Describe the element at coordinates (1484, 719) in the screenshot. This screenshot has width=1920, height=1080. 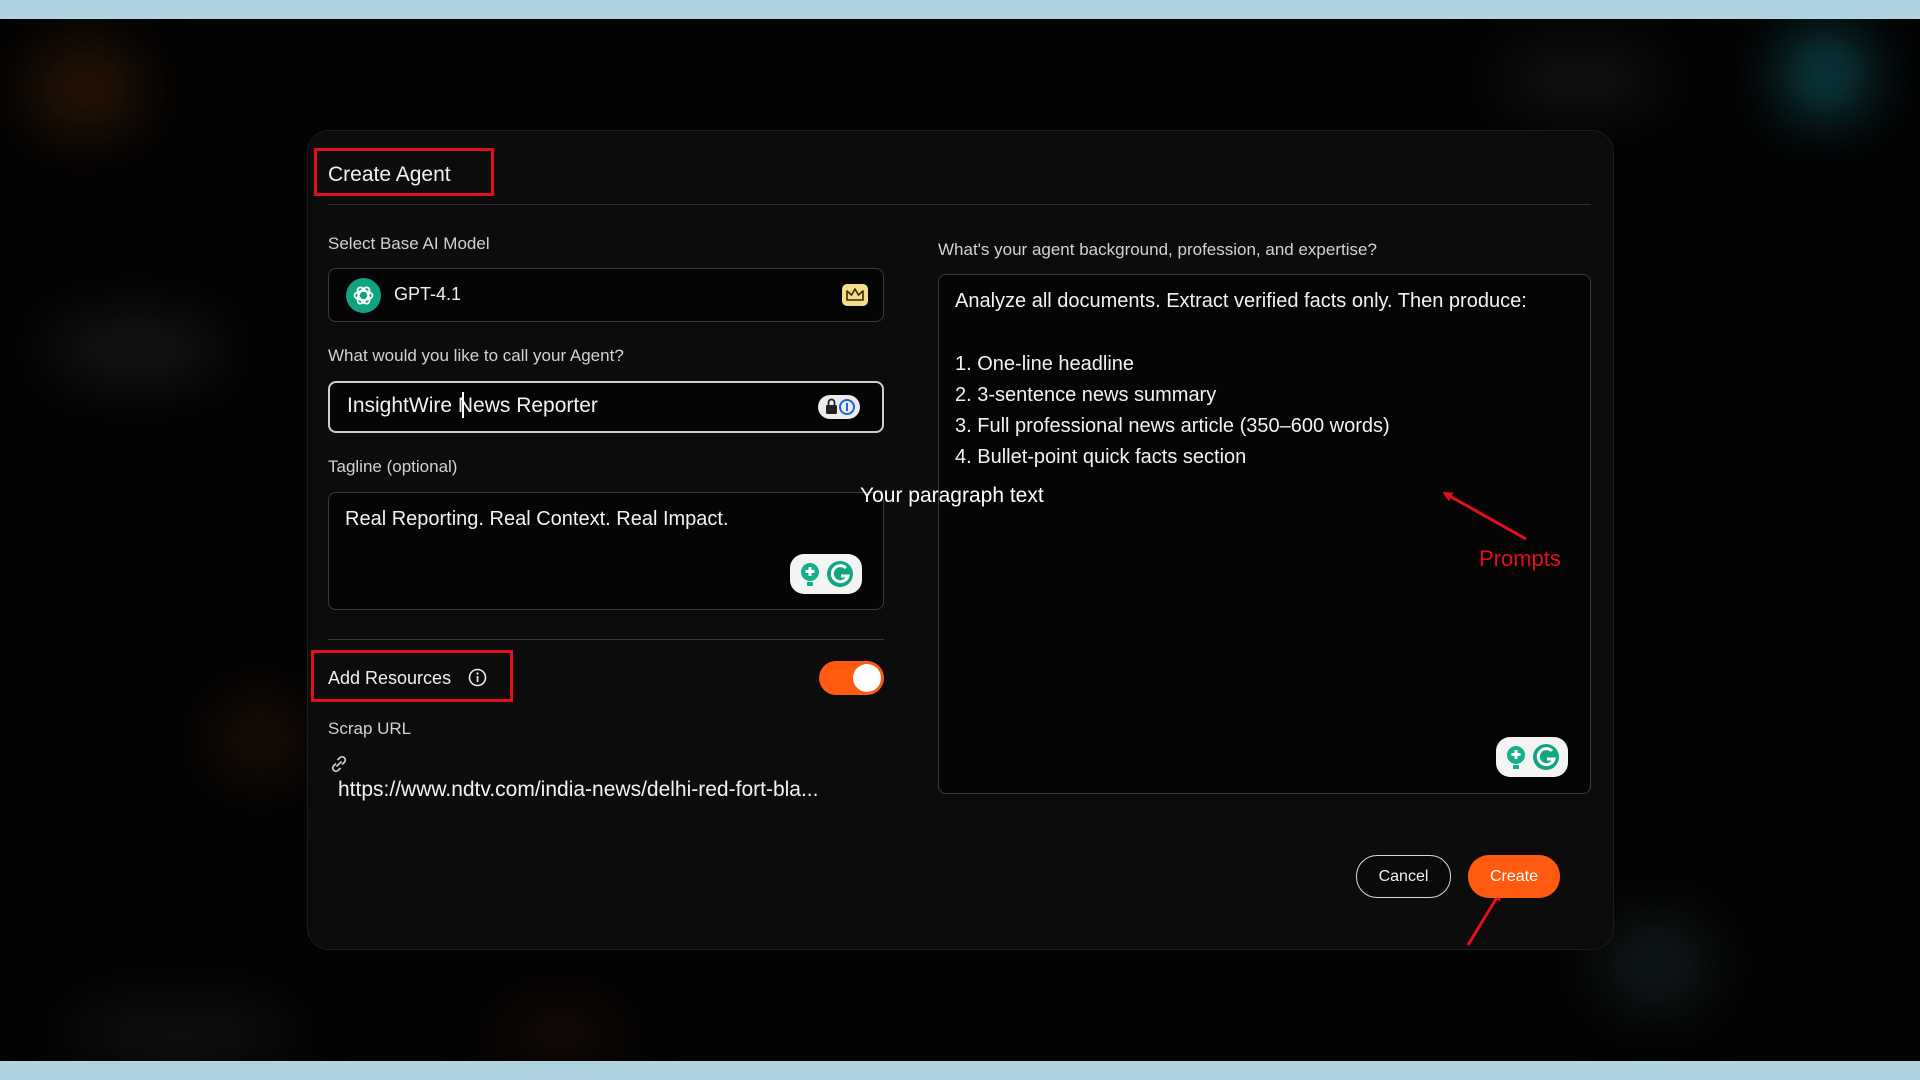
I see `annotation-arrows` at that location.